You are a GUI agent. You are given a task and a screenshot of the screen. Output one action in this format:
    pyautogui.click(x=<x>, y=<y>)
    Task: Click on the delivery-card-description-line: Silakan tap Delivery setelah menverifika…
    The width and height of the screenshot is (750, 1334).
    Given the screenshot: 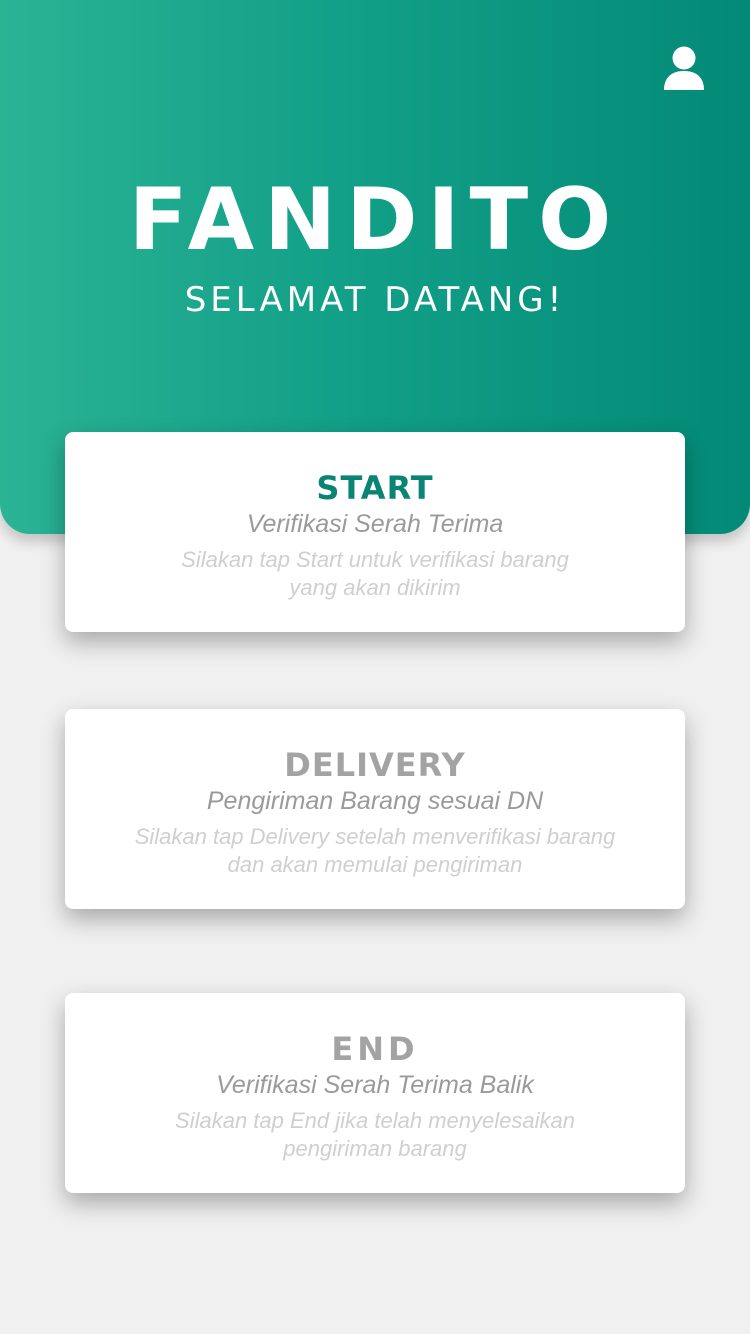 What is the action you would take?
    pyautogui.click(x=375, y=836)
    